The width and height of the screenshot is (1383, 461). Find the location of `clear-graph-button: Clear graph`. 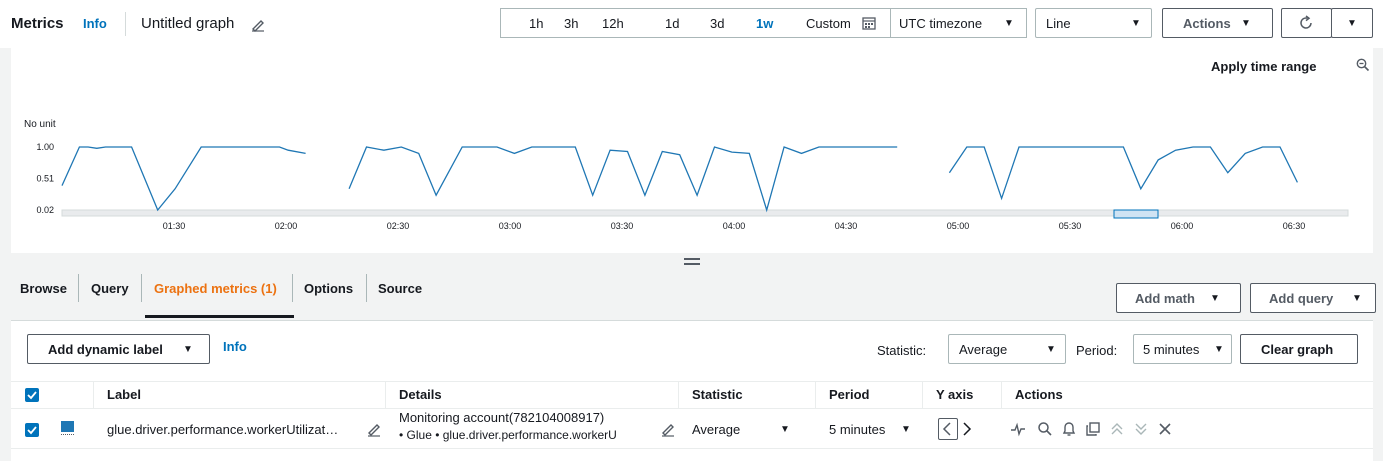

clear-graph-button: Clear graph is located at coordinates (1299, 349).